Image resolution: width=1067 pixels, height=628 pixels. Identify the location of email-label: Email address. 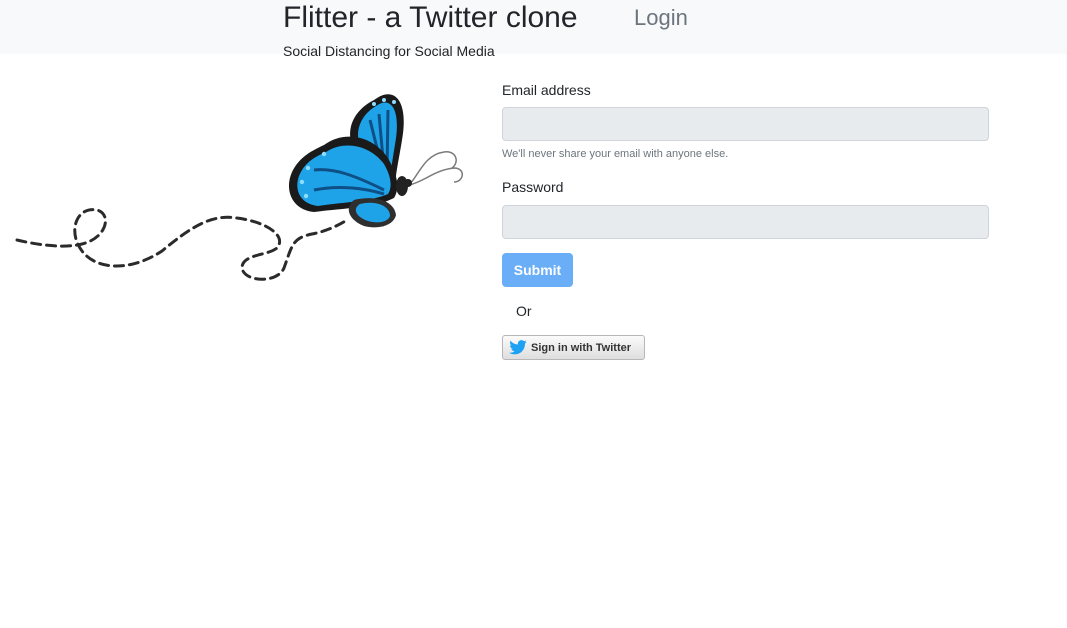
(546, 90).